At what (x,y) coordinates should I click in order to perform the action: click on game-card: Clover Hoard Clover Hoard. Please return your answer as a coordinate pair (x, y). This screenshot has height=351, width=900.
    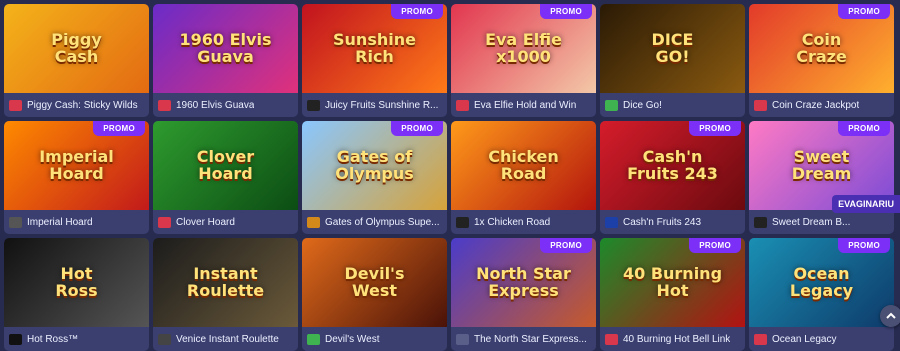
    Looking at the image, I should click on (225, 177).